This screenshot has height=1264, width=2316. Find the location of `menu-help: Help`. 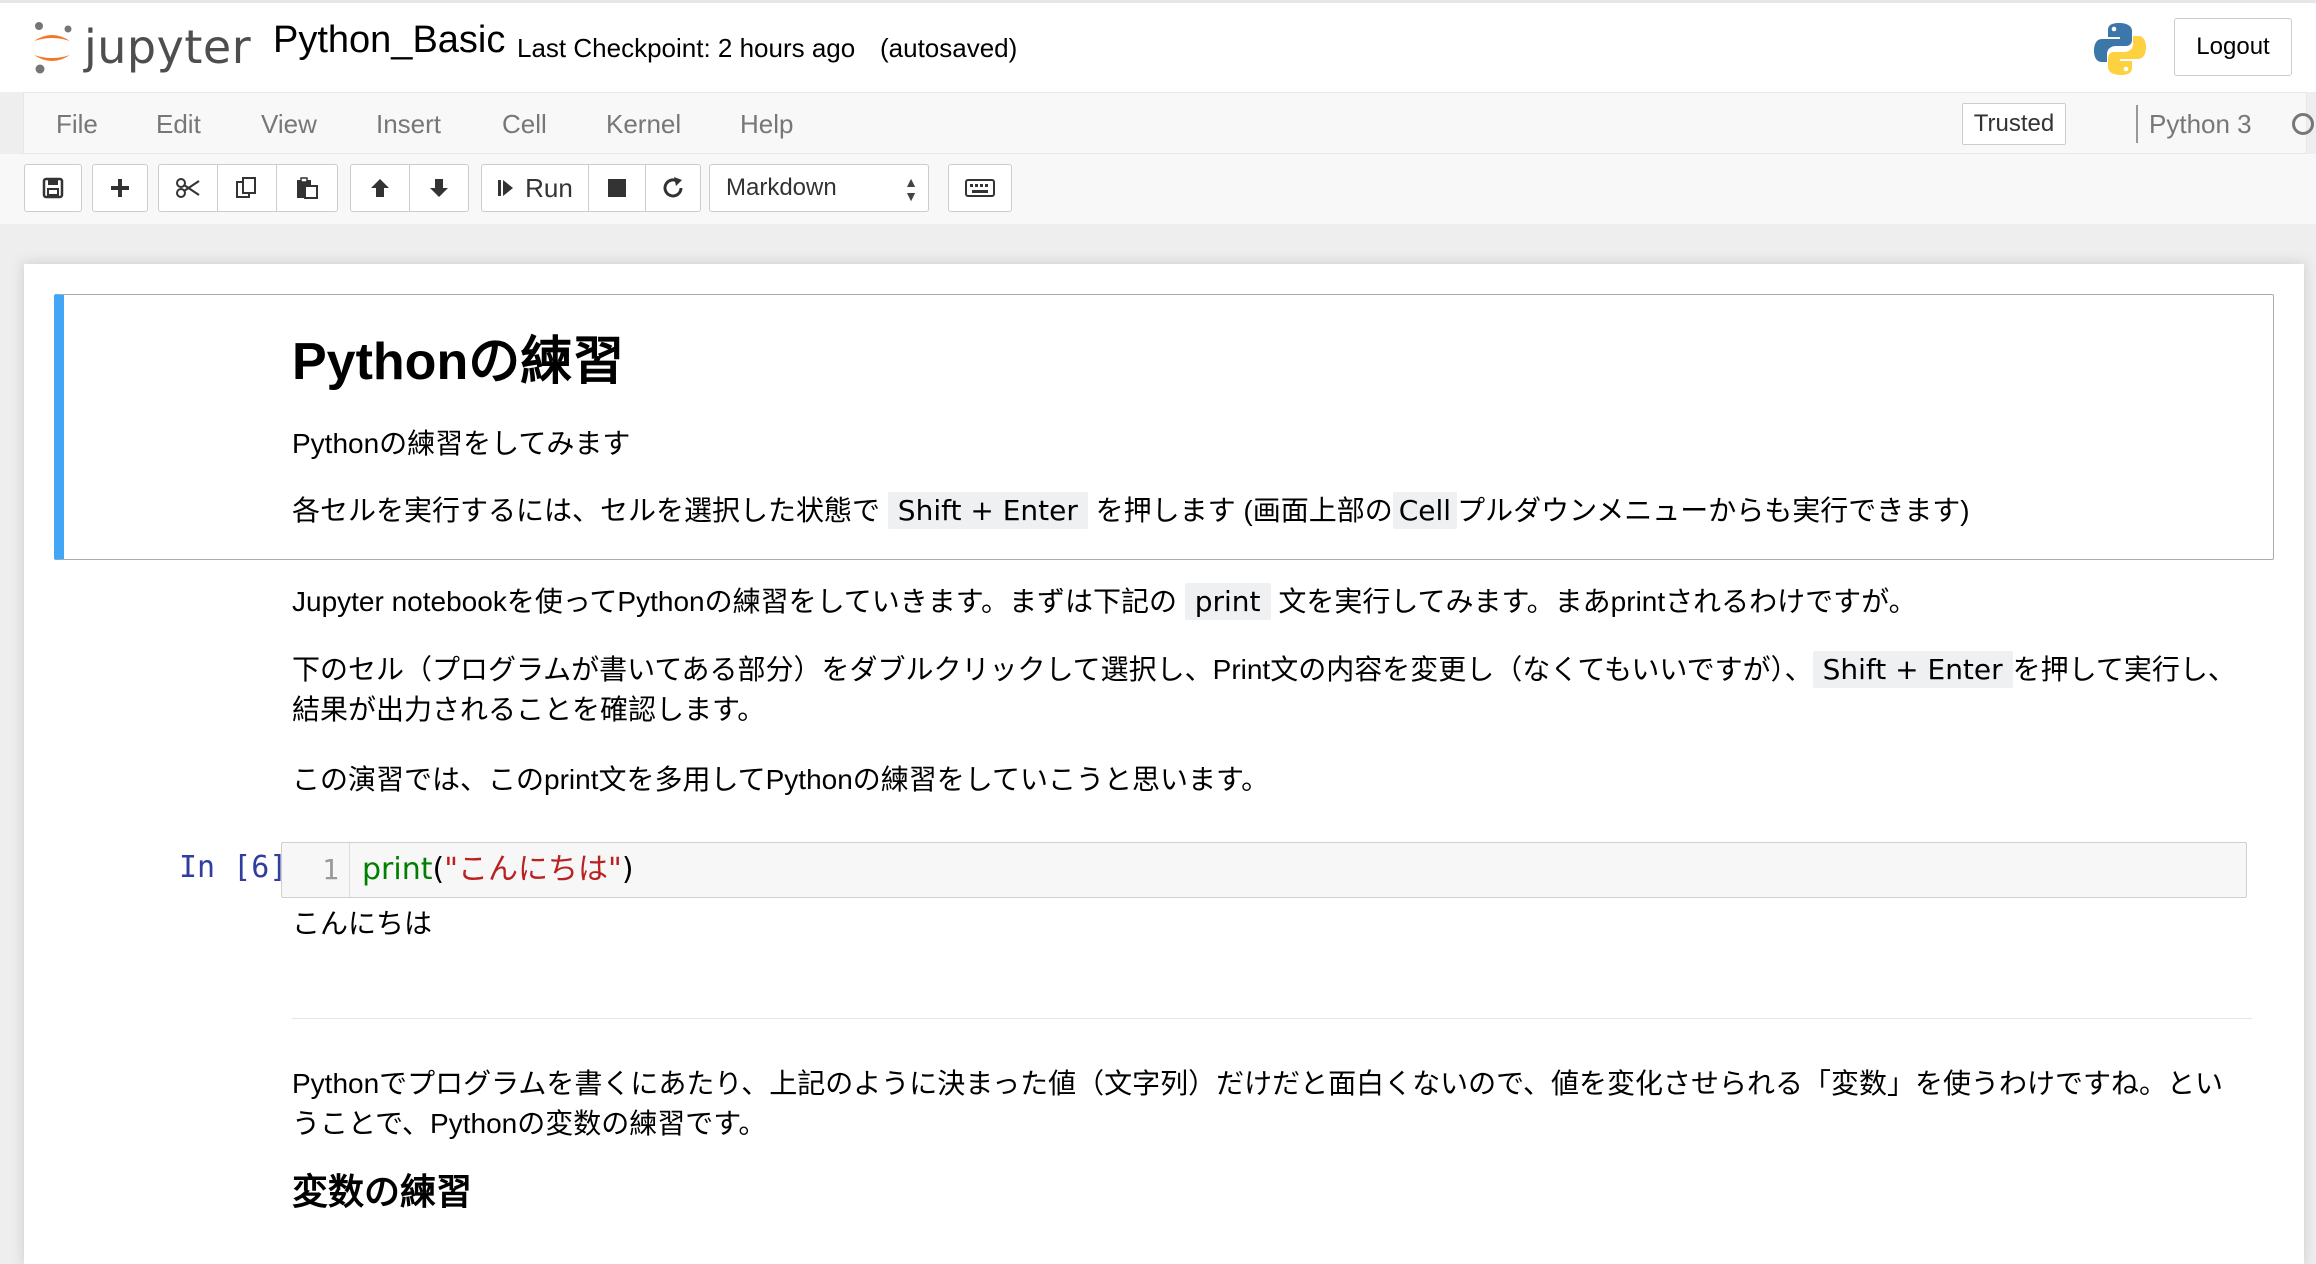

menu-help: Help is located at coordinates (766, 124).